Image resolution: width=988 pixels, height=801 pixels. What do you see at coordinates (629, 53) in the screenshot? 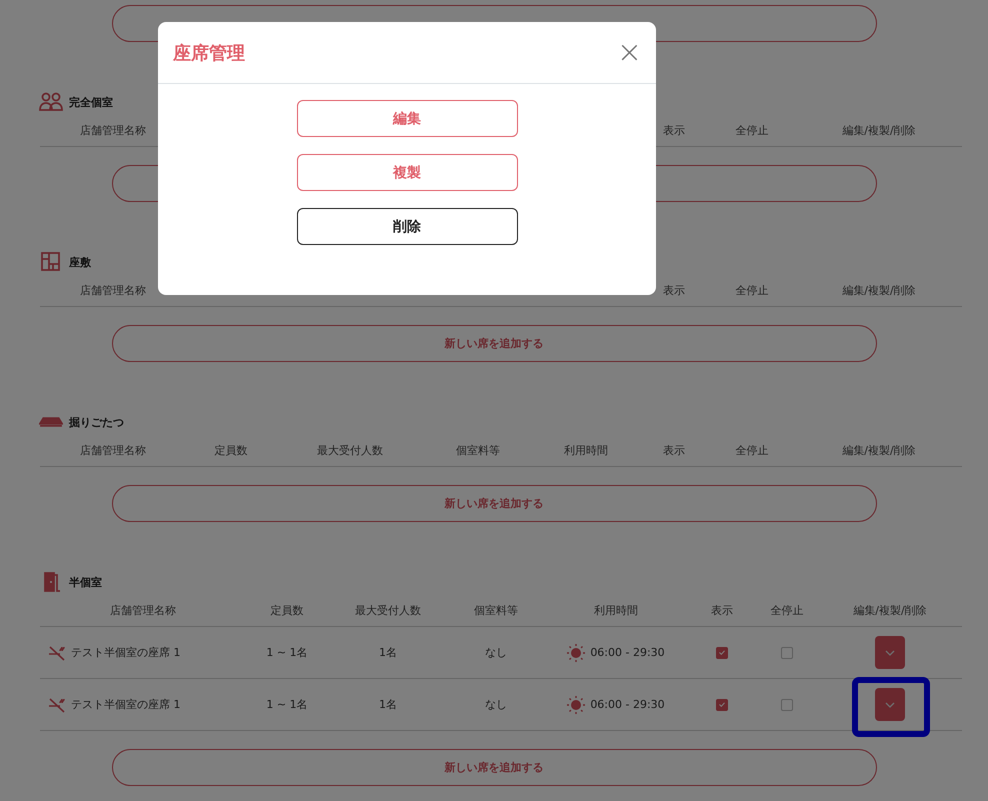
I see `close-button: ×` at bounding box center [629, 53].